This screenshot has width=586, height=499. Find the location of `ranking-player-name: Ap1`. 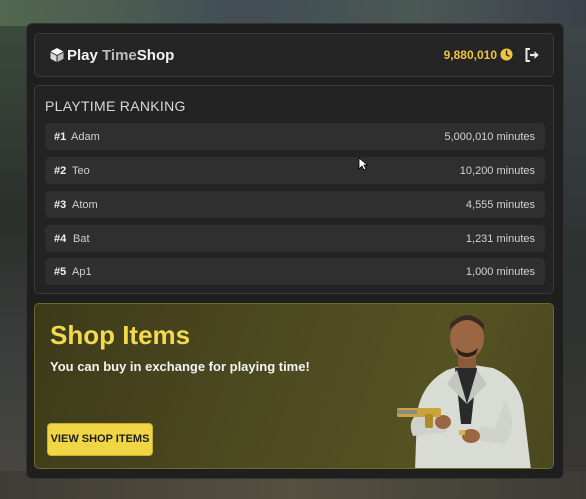

ranking-player-name: Ap1 is located at coordinates (82, 272).